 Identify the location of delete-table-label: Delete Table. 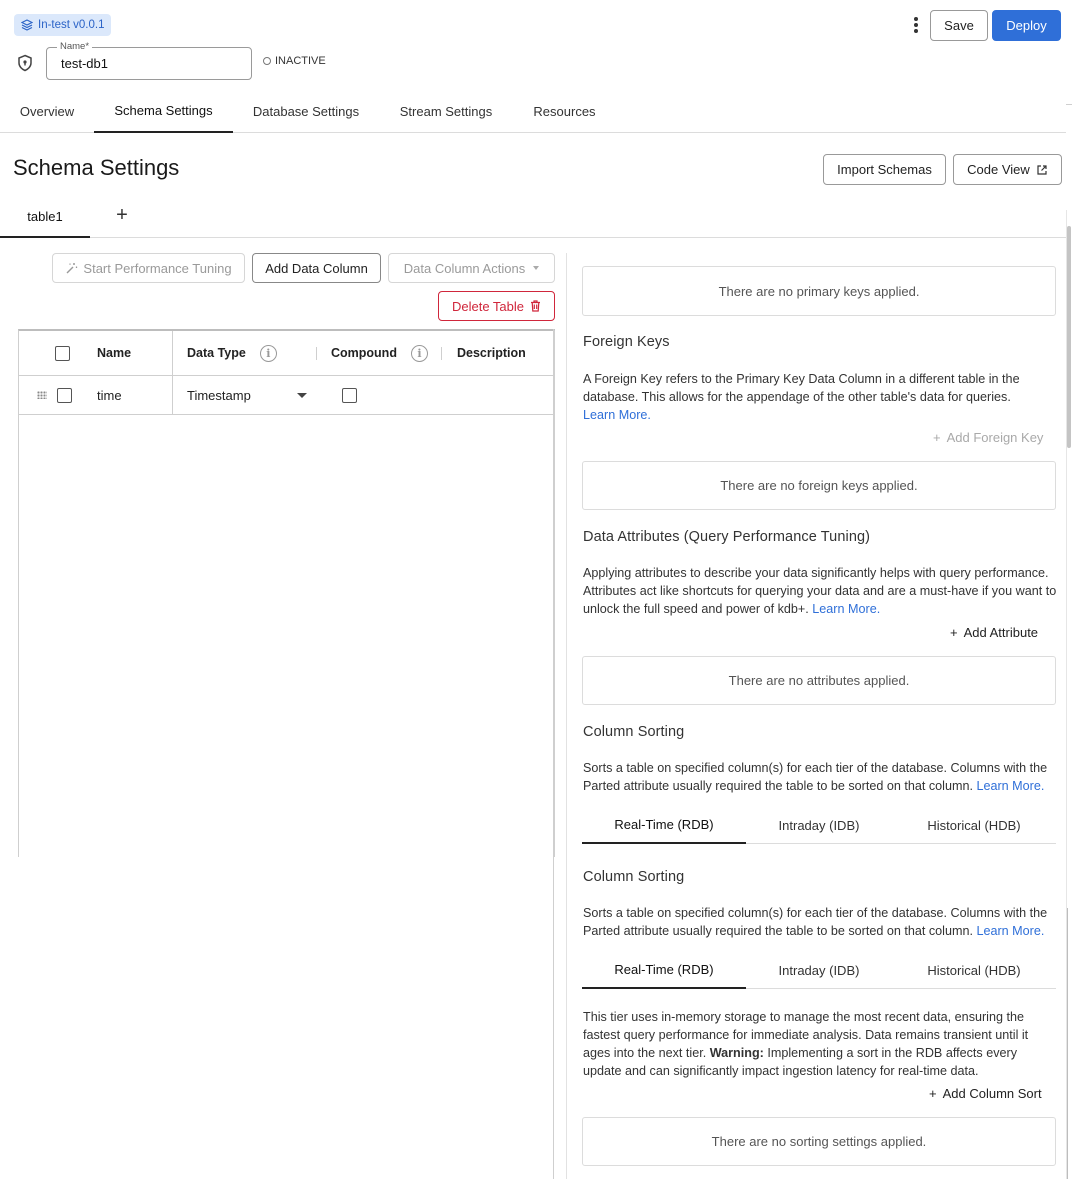
(488, 306).